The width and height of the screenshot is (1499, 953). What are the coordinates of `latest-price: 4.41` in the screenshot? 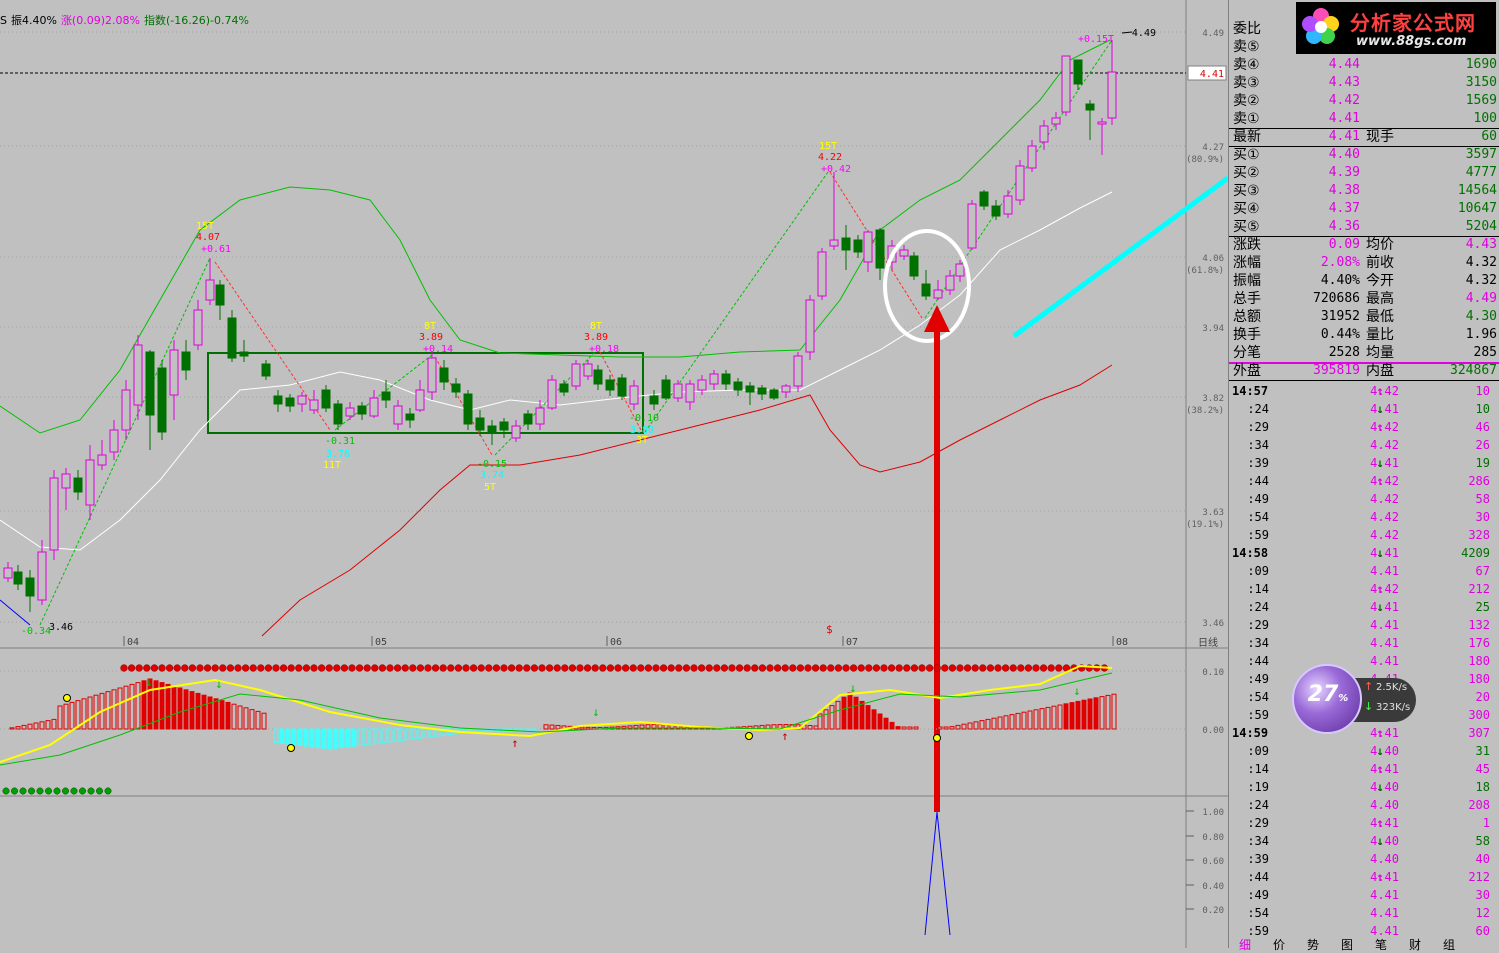 It's located at (1344, 136).